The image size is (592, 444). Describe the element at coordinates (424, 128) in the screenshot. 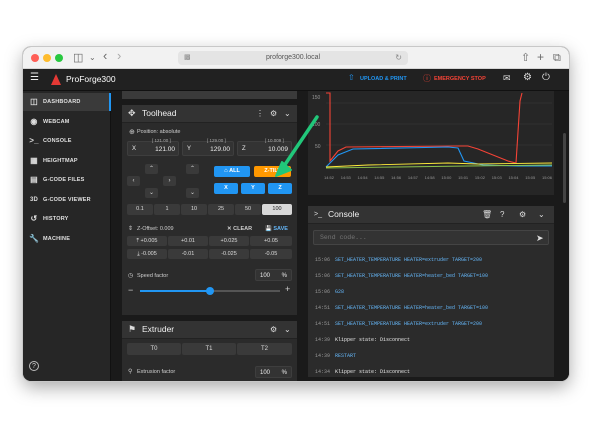

I see `extruder-temp-line` at that location.